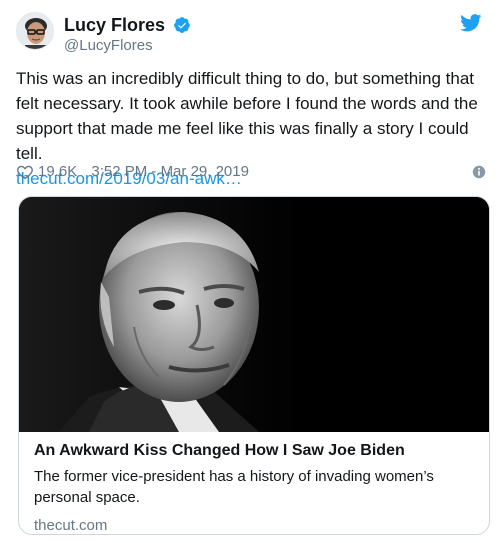  I want to click on user-info: Lucy Flores @LucyFlores, so click(127, 35).